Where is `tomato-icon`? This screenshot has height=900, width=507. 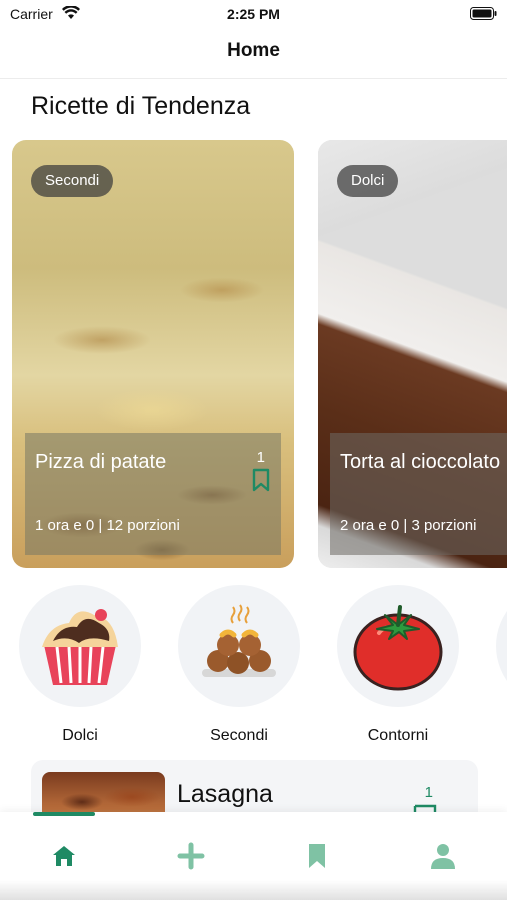 tomato-icon is located at coordinates (398, 648).